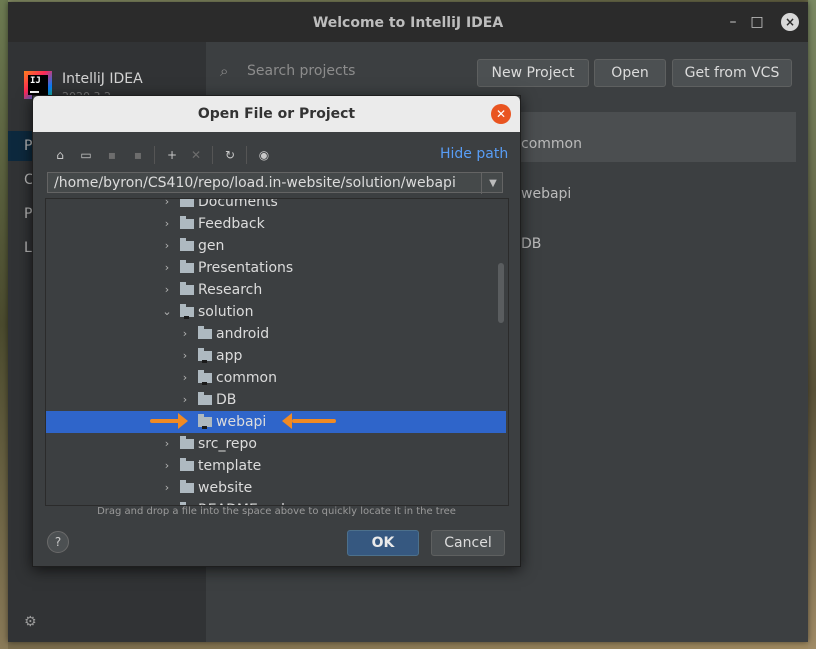  What do you see at coordinates (533, 73) in the screenshot?
I see `new-project-button: New Project` at bounding box center [533, 73].